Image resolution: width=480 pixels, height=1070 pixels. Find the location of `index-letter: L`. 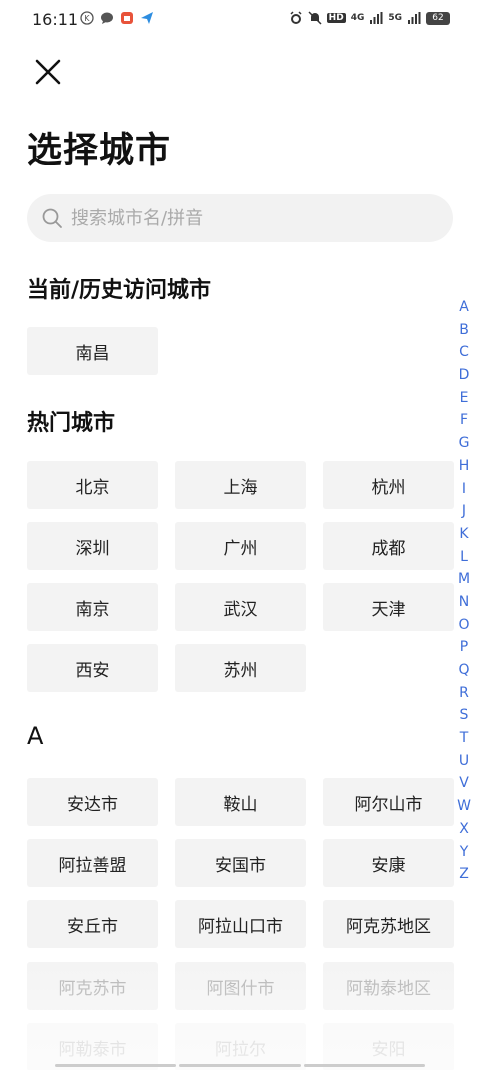

index-letter: L is located at coordinates (464, 557).